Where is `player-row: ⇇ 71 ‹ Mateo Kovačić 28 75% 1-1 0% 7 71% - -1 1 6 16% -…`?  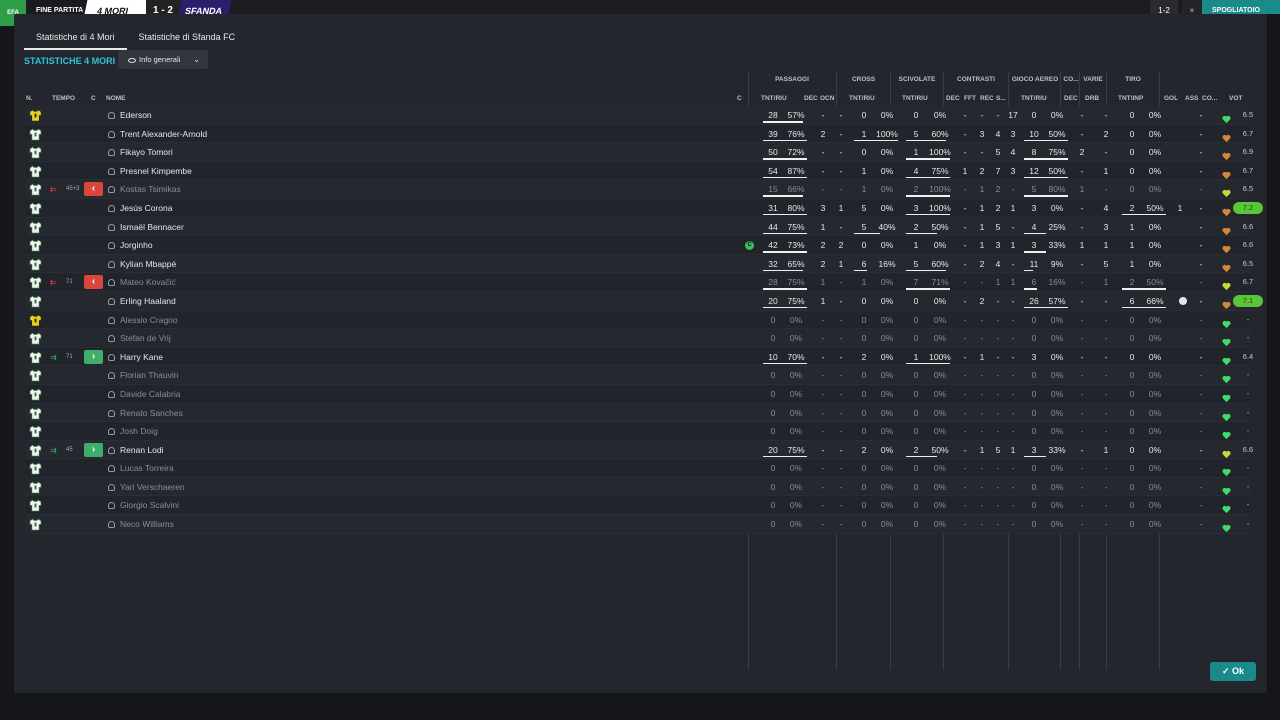
player-row: ⇇ 71 ‹ Mateo Kovačić 28 75% 1-1 0% 7 71% - -1 1 6 16% -… is located at coordinates (639, 282).